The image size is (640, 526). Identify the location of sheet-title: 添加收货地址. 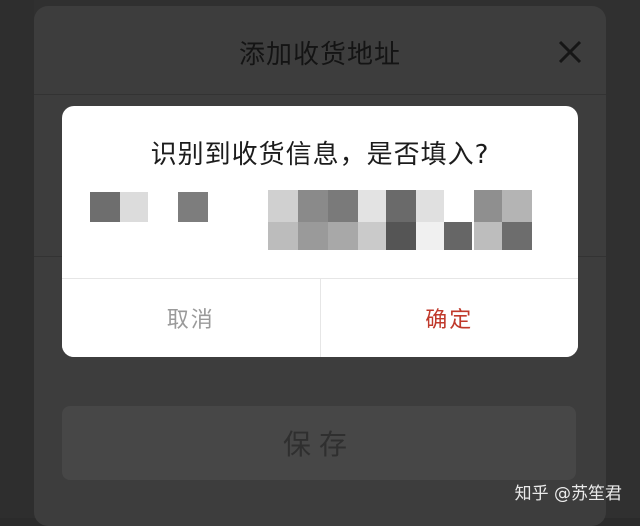
(319, 55).